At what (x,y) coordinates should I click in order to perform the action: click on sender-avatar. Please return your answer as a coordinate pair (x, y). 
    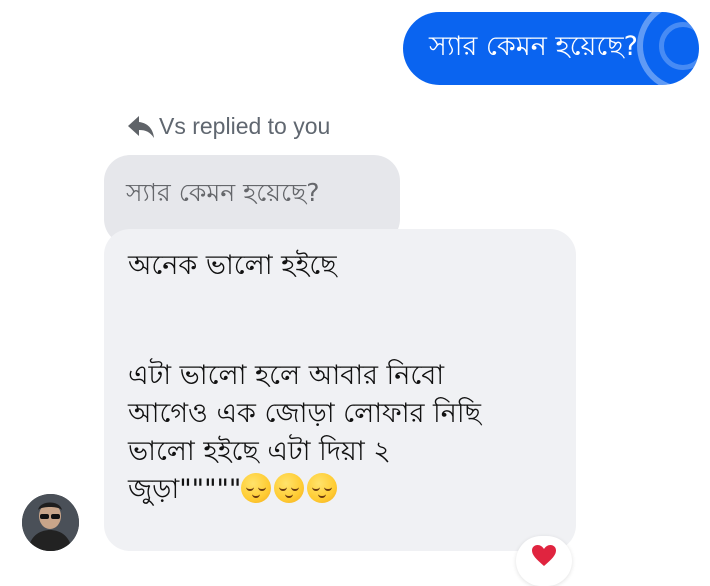
    Looking at the image, I should click on (50, 522).